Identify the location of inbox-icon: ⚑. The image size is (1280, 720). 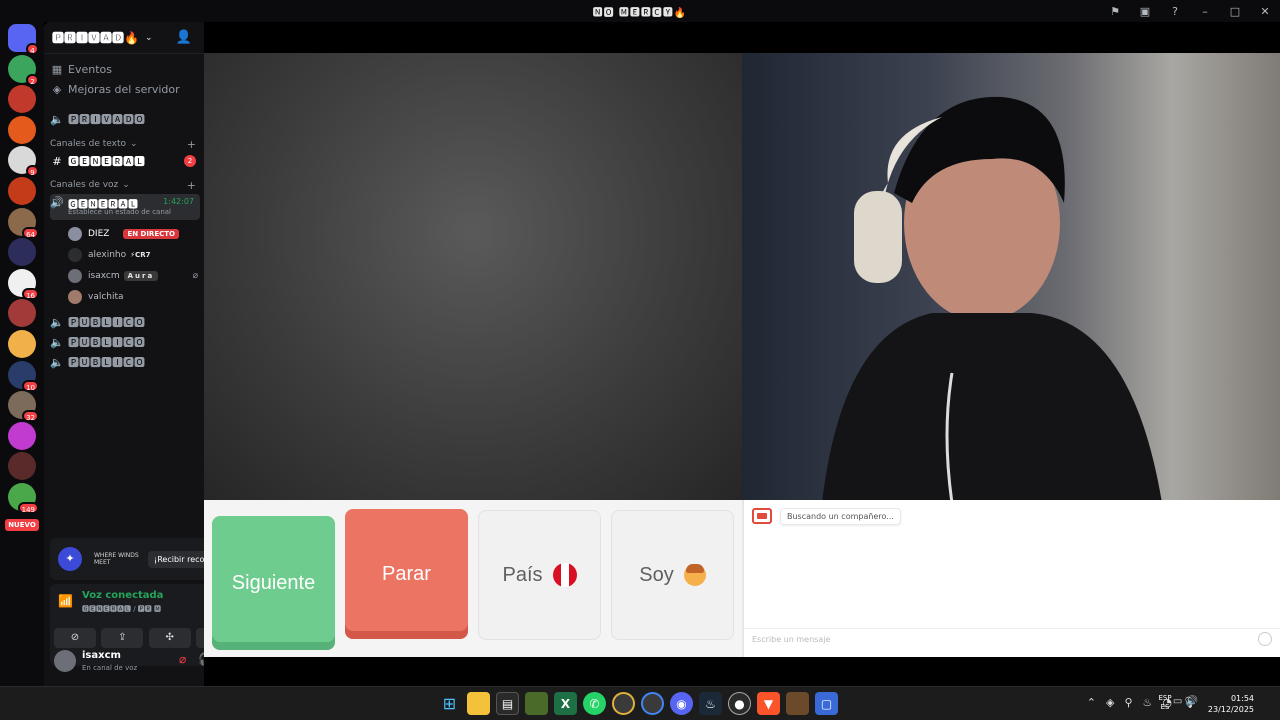
(1115, 11).